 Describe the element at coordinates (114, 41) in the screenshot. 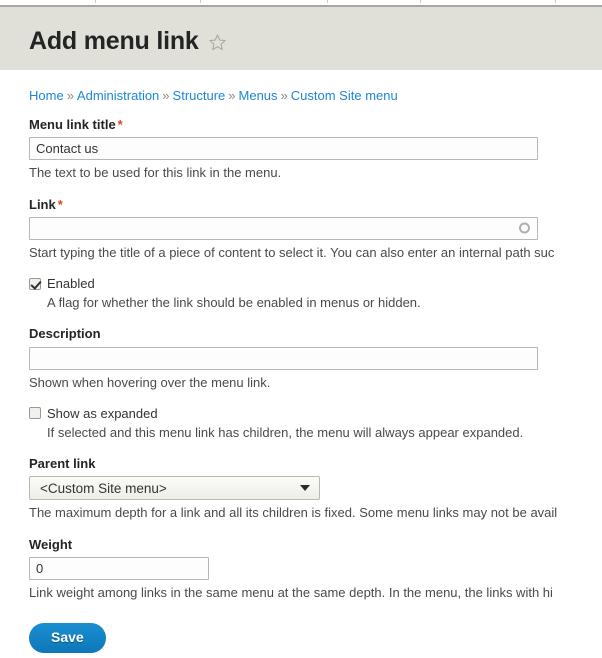

I see `page-title: Add menu link` at that location.